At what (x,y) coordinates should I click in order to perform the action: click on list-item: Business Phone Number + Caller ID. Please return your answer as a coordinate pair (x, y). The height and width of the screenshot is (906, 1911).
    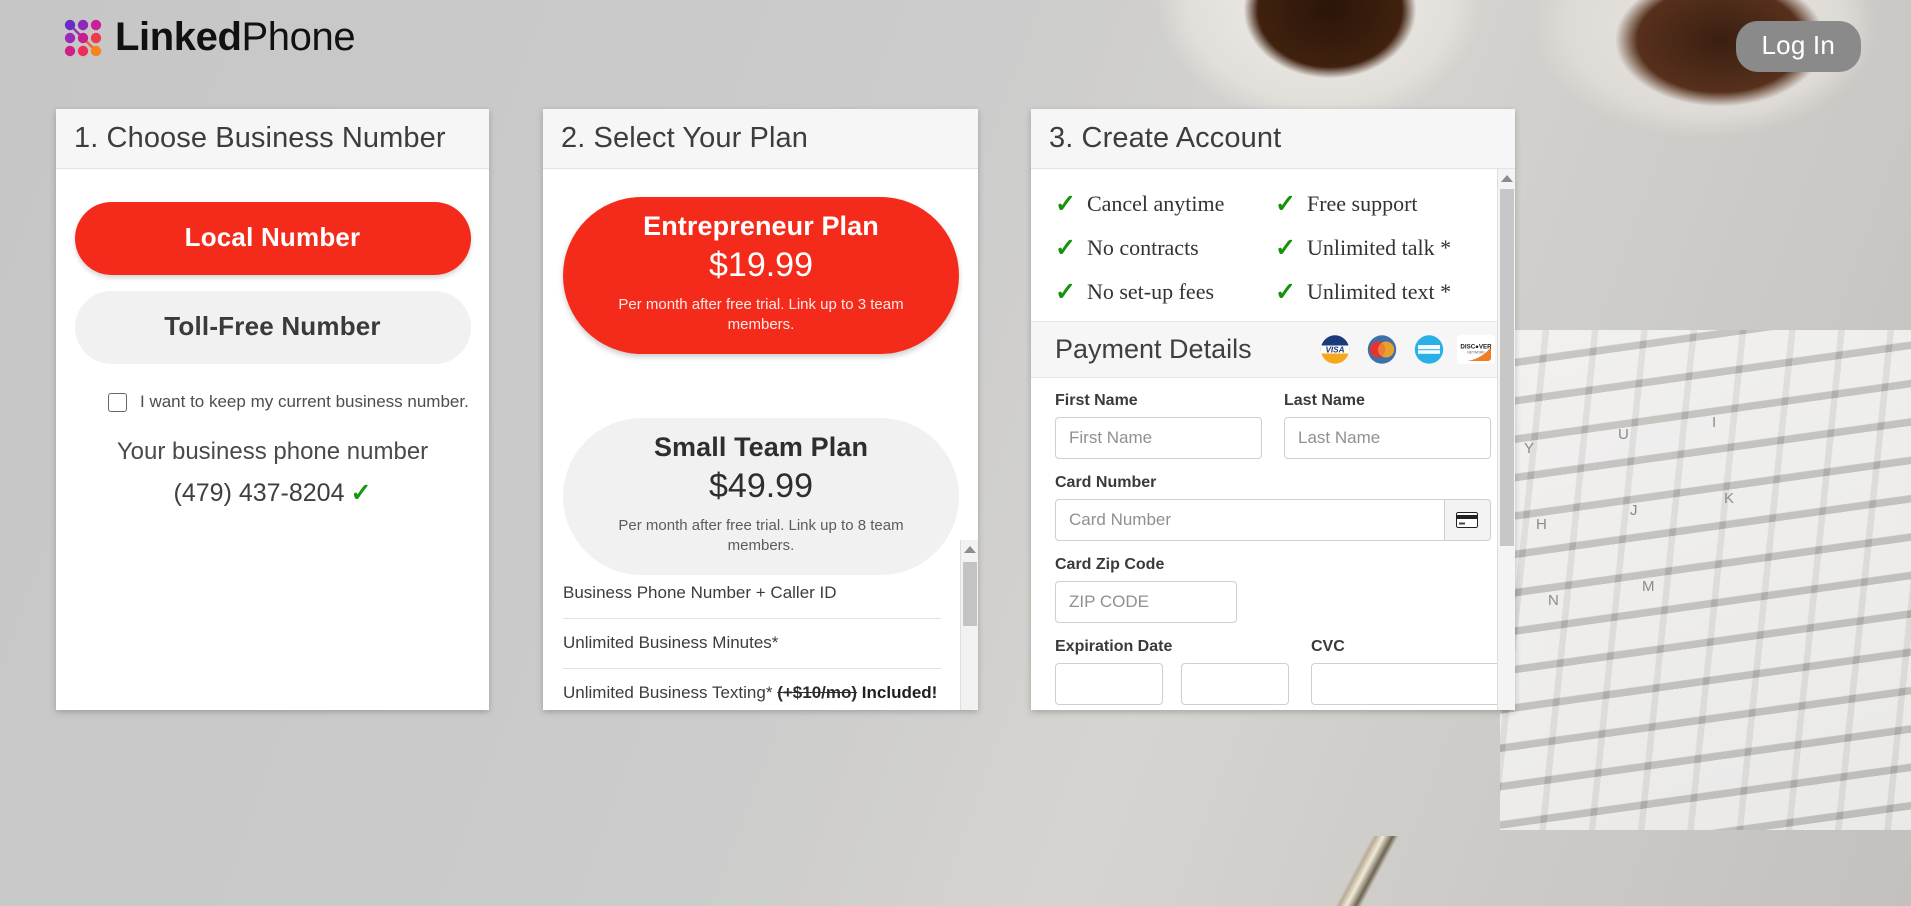
    Looking at the image, I should click on (752, 594).